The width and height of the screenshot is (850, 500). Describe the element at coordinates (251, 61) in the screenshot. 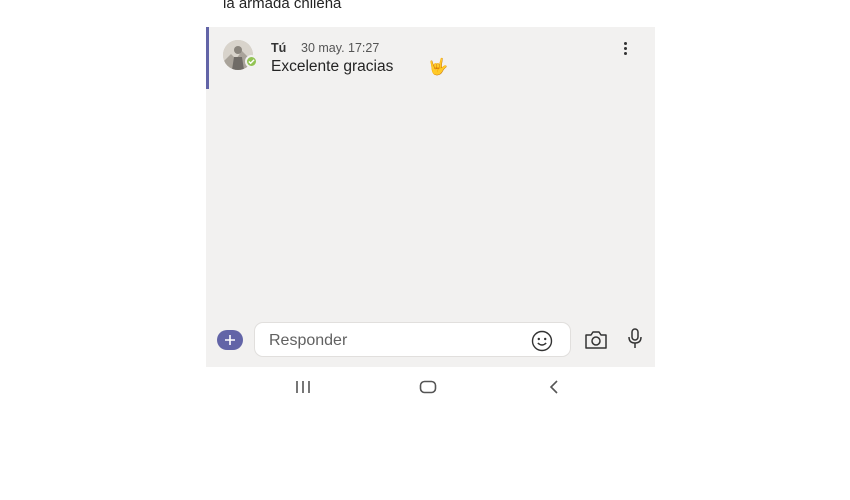

I see `available-check-icon` at that location.